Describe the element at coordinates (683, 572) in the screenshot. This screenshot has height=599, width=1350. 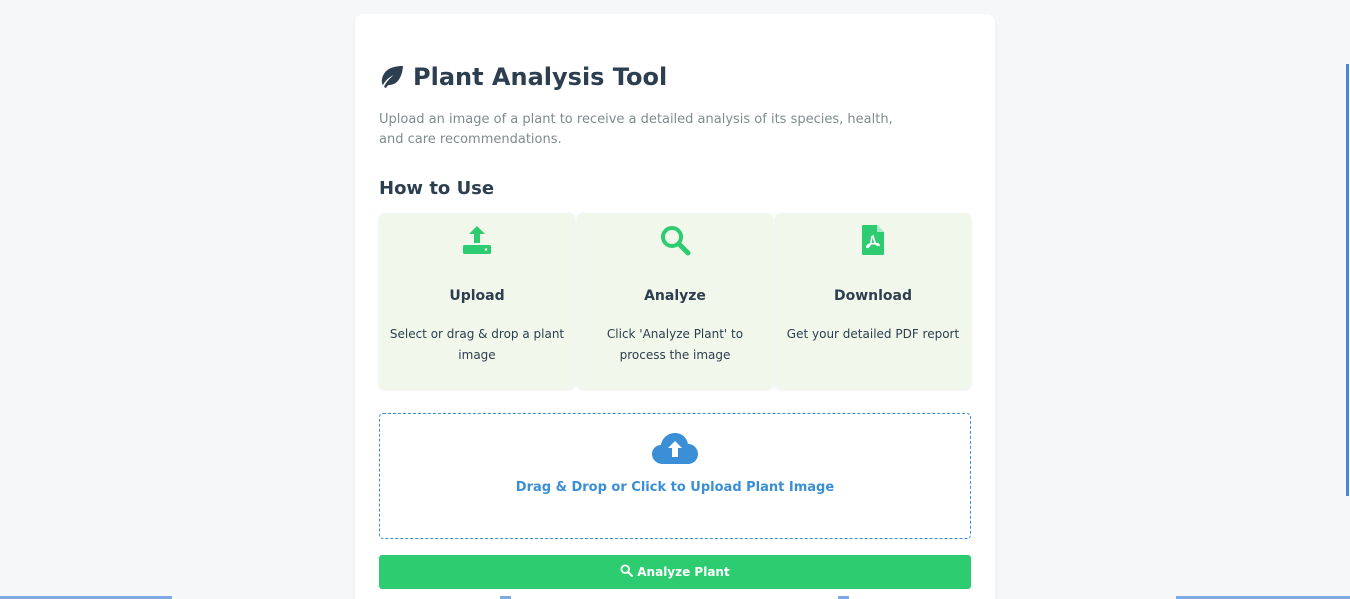
I see `analyze-button-label: Analyze Plant` at that location.